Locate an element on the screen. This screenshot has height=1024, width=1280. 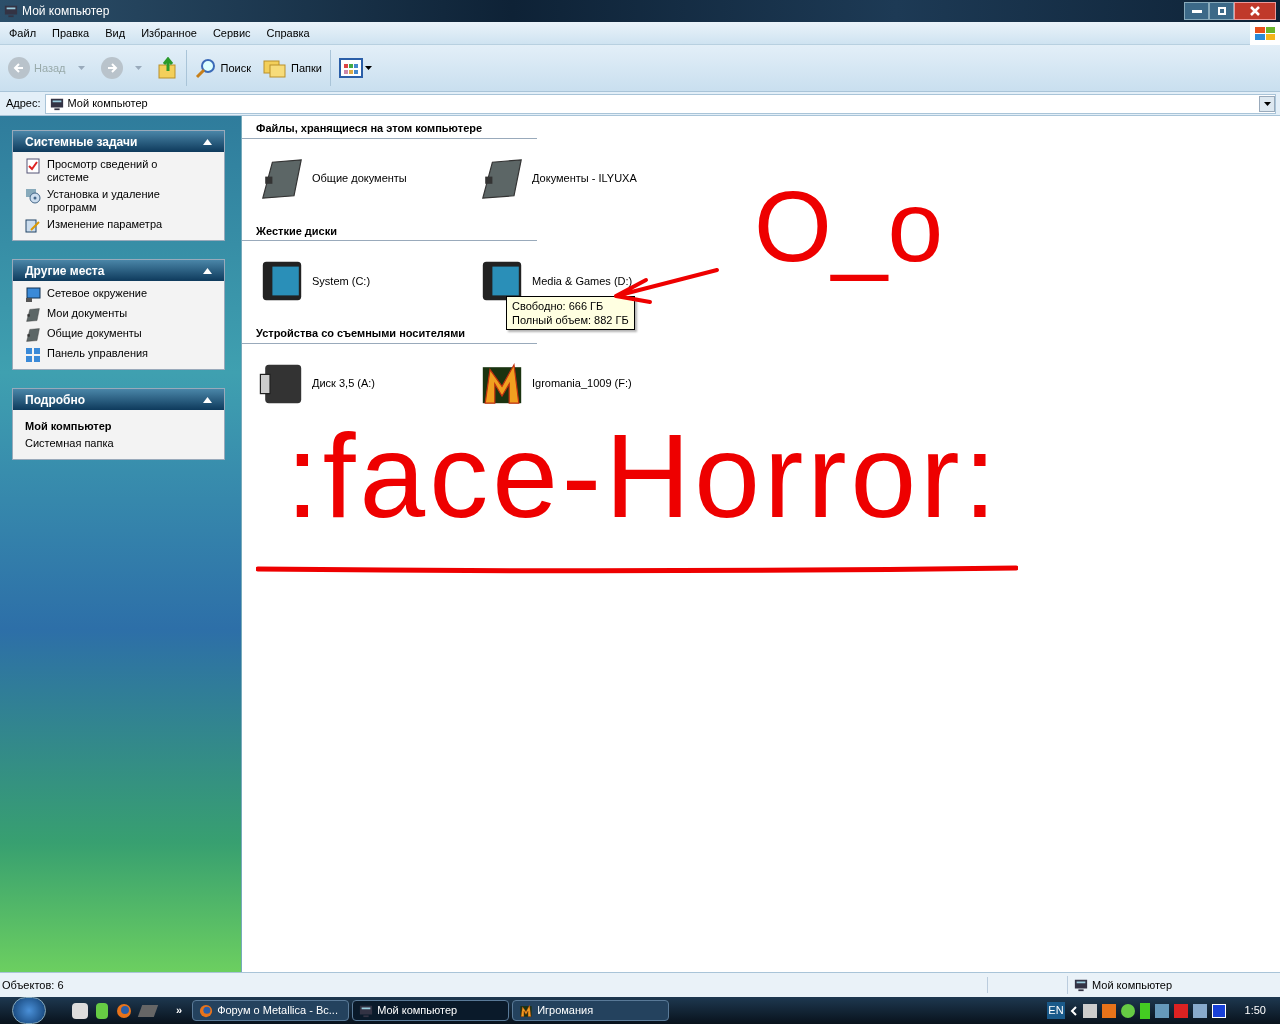
clock: 1:50 is located at coordinates (1255, 1011).